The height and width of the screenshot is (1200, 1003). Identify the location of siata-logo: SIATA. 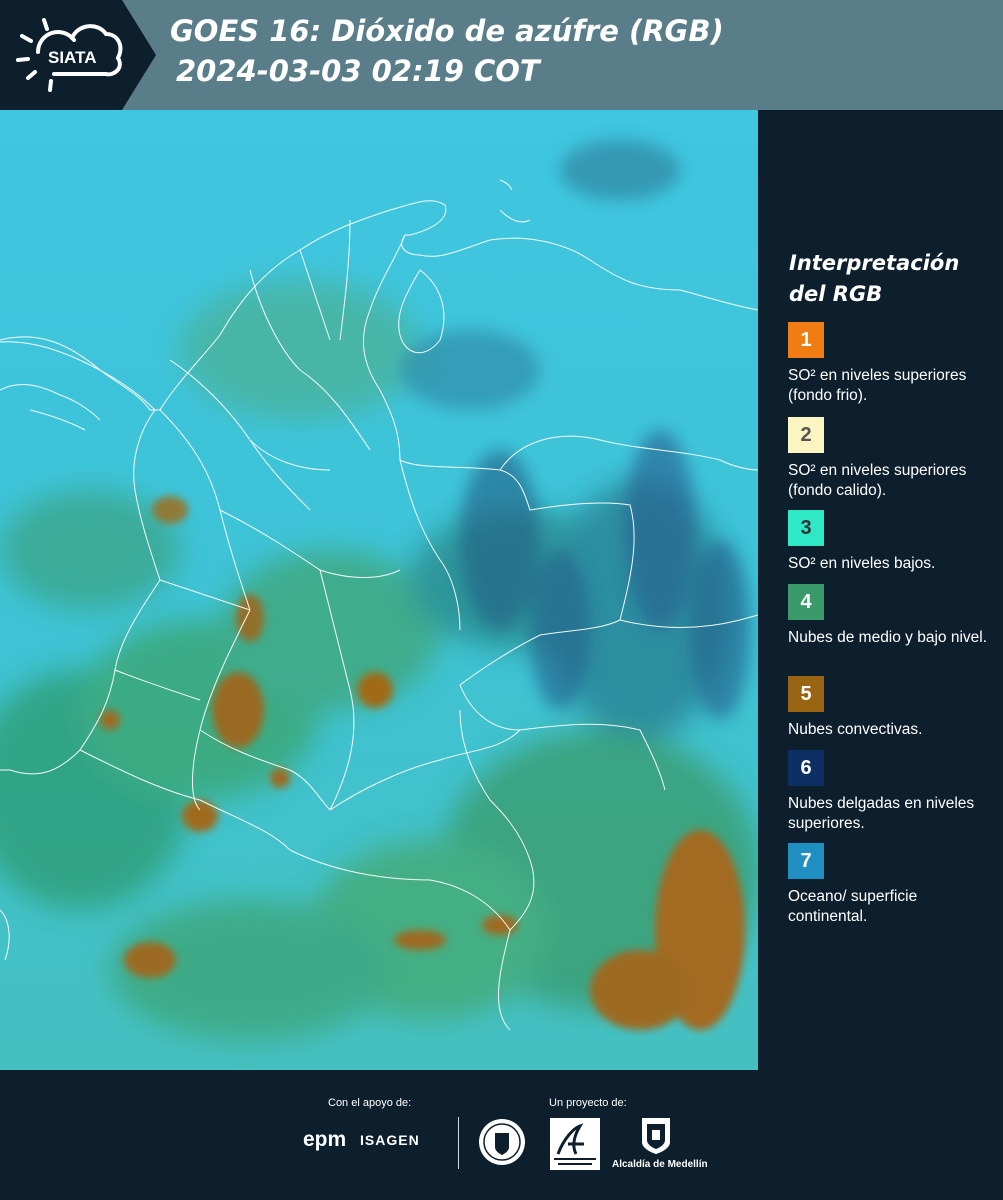
(78, 55).